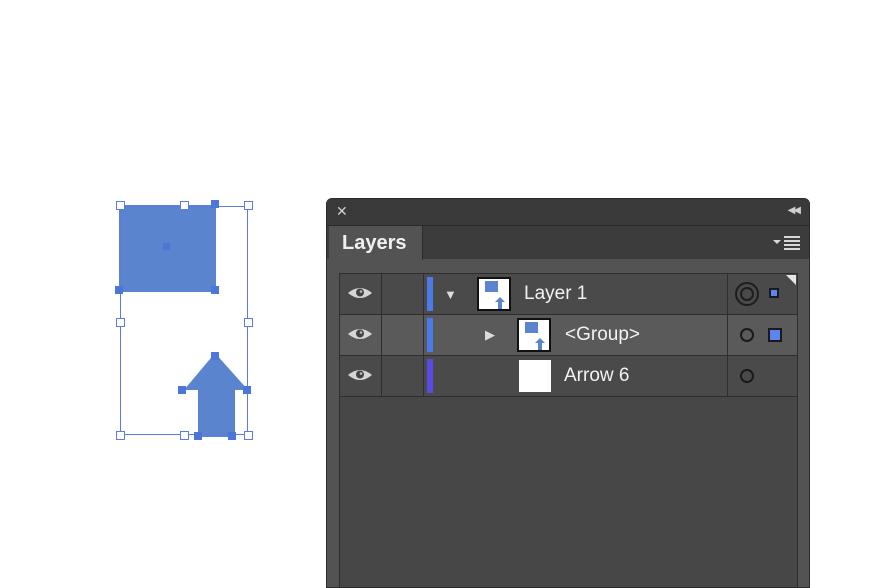 The height and width of the screenshot is (588, 890). Describe the element at coordinates (535, 376) in the screenshot. I see `arrow-thumbnail` at that location.